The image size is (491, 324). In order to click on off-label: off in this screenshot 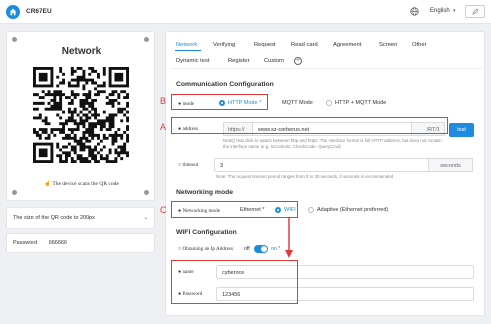, I will do `click(247, 249)`.